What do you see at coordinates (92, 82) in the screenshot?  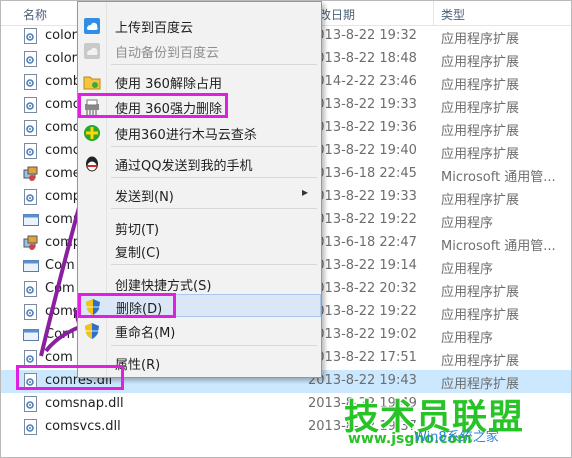 I see `folder-360-icon` at bounding box center [92, 82].